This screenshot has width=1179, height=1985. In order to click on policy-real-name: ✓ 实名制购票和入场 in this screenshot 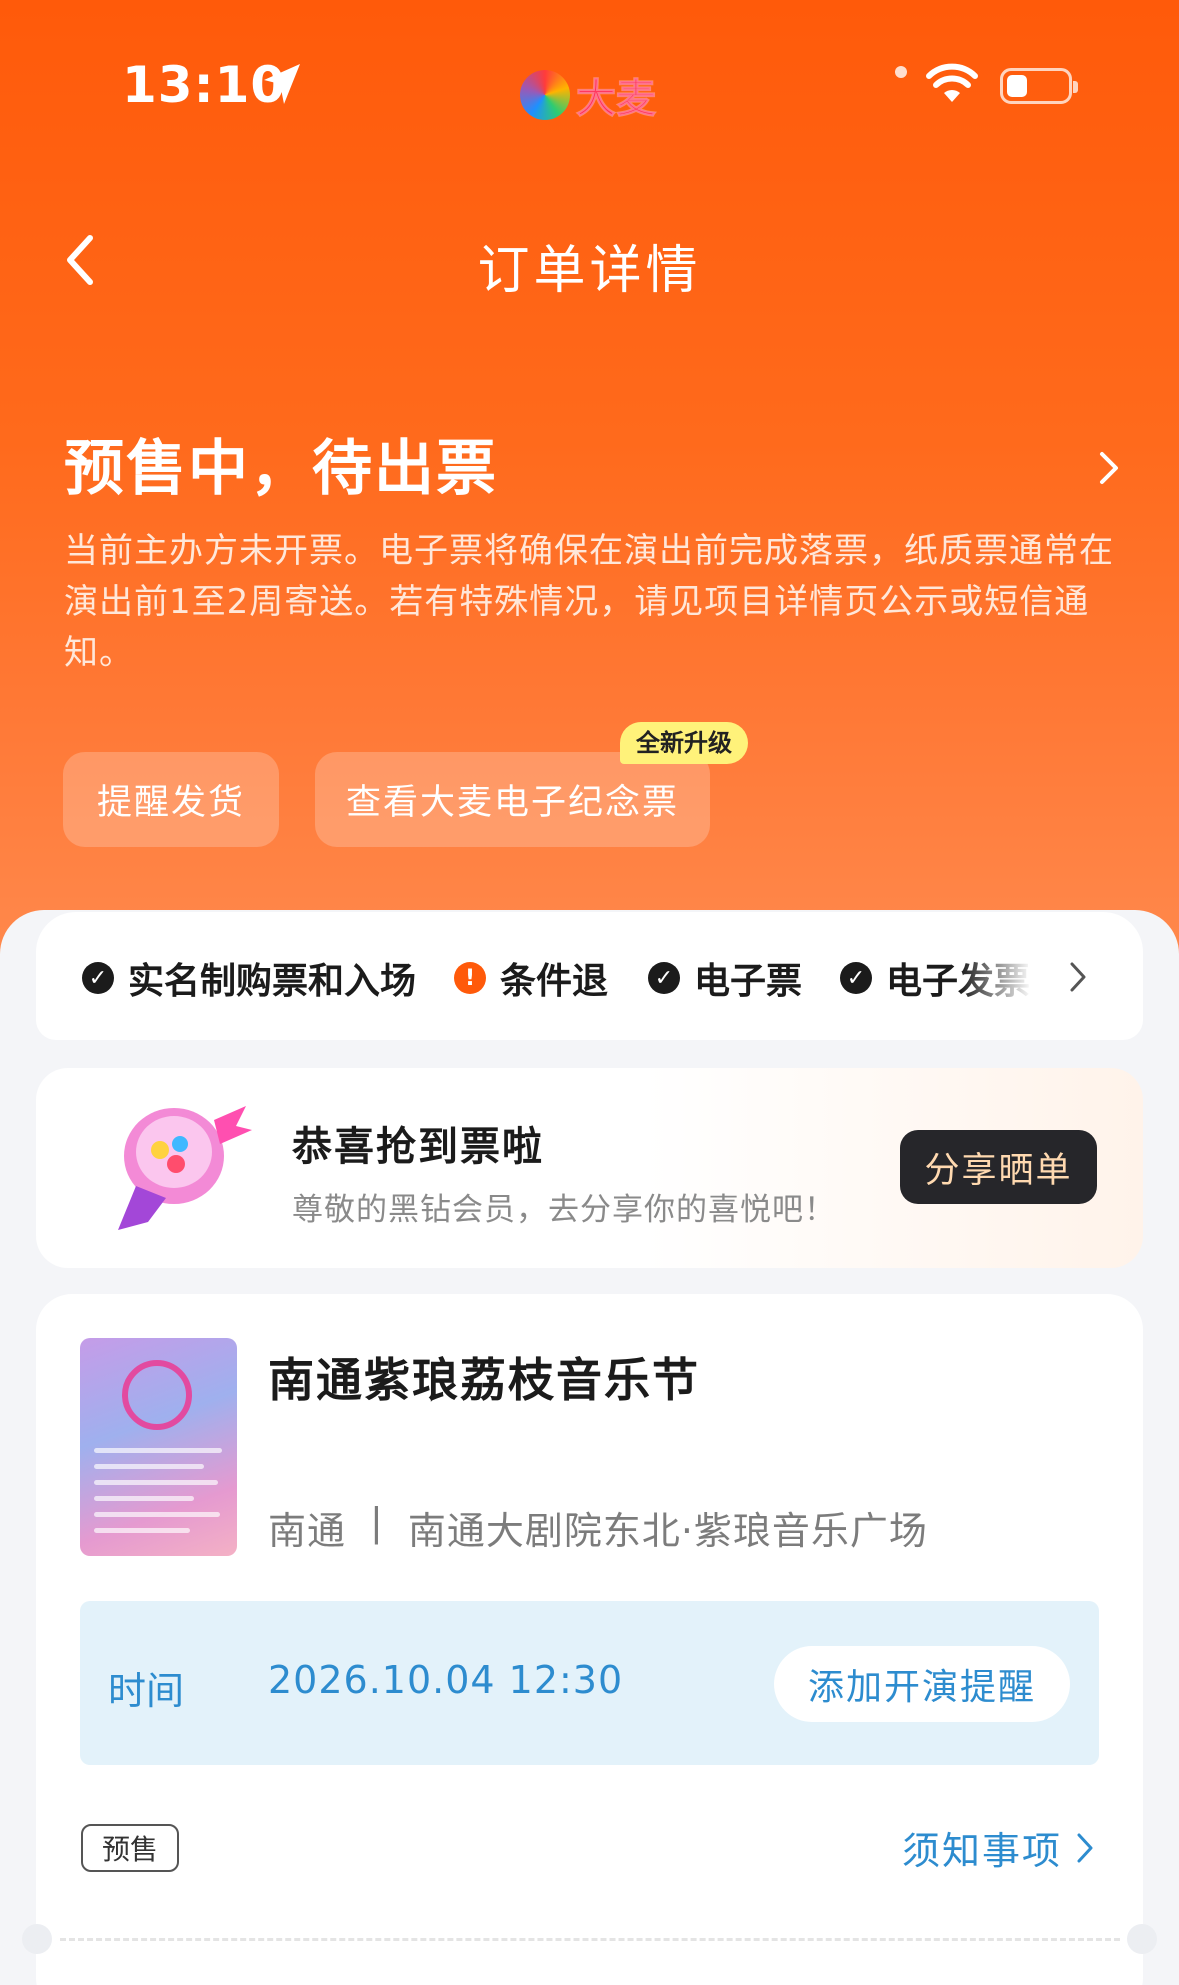, I will do `click(249, 978)`.